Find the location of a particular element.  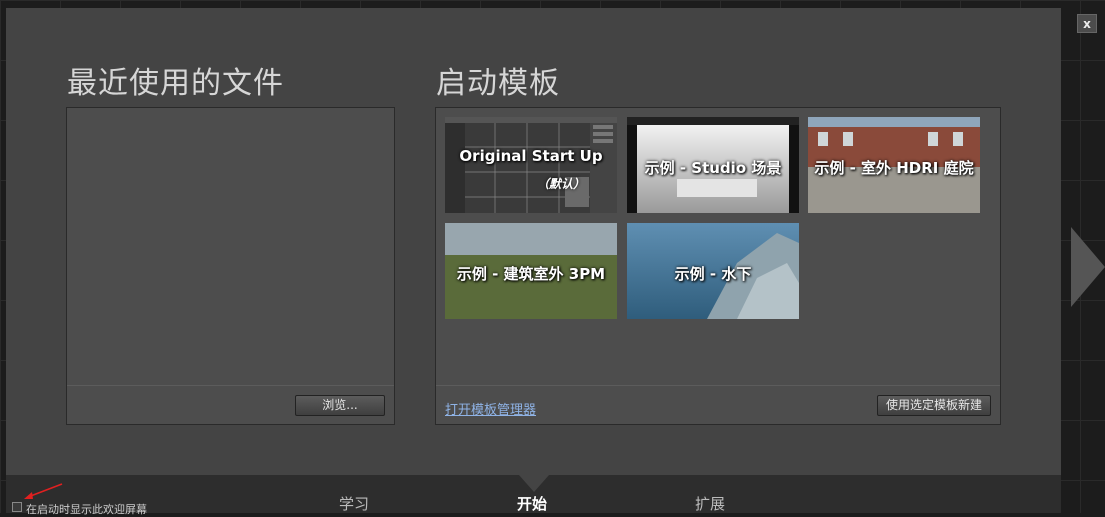

tab-learn: 学习 is located at coordinates (354, 503).